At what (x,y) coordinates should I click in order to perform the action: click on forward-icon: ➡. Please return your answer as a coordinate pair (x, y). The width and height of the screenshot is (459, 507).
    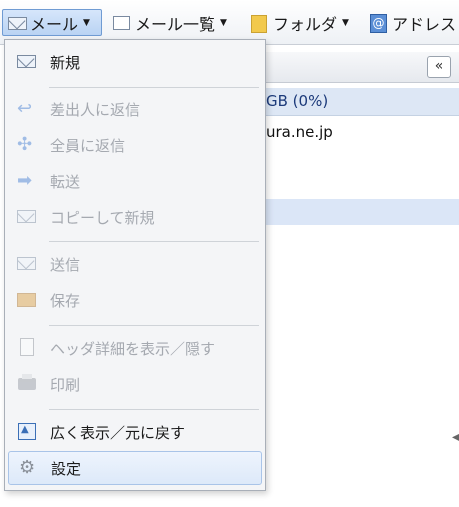
    Looking at the image, I should click on (25, 180).